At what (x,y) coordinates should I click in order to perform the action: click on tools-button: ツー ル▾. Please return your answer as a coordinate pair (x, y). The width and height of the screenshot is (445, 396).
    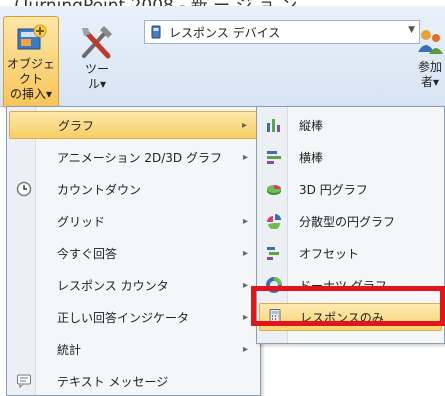
    Looking at the image, I should click on (97, 63).